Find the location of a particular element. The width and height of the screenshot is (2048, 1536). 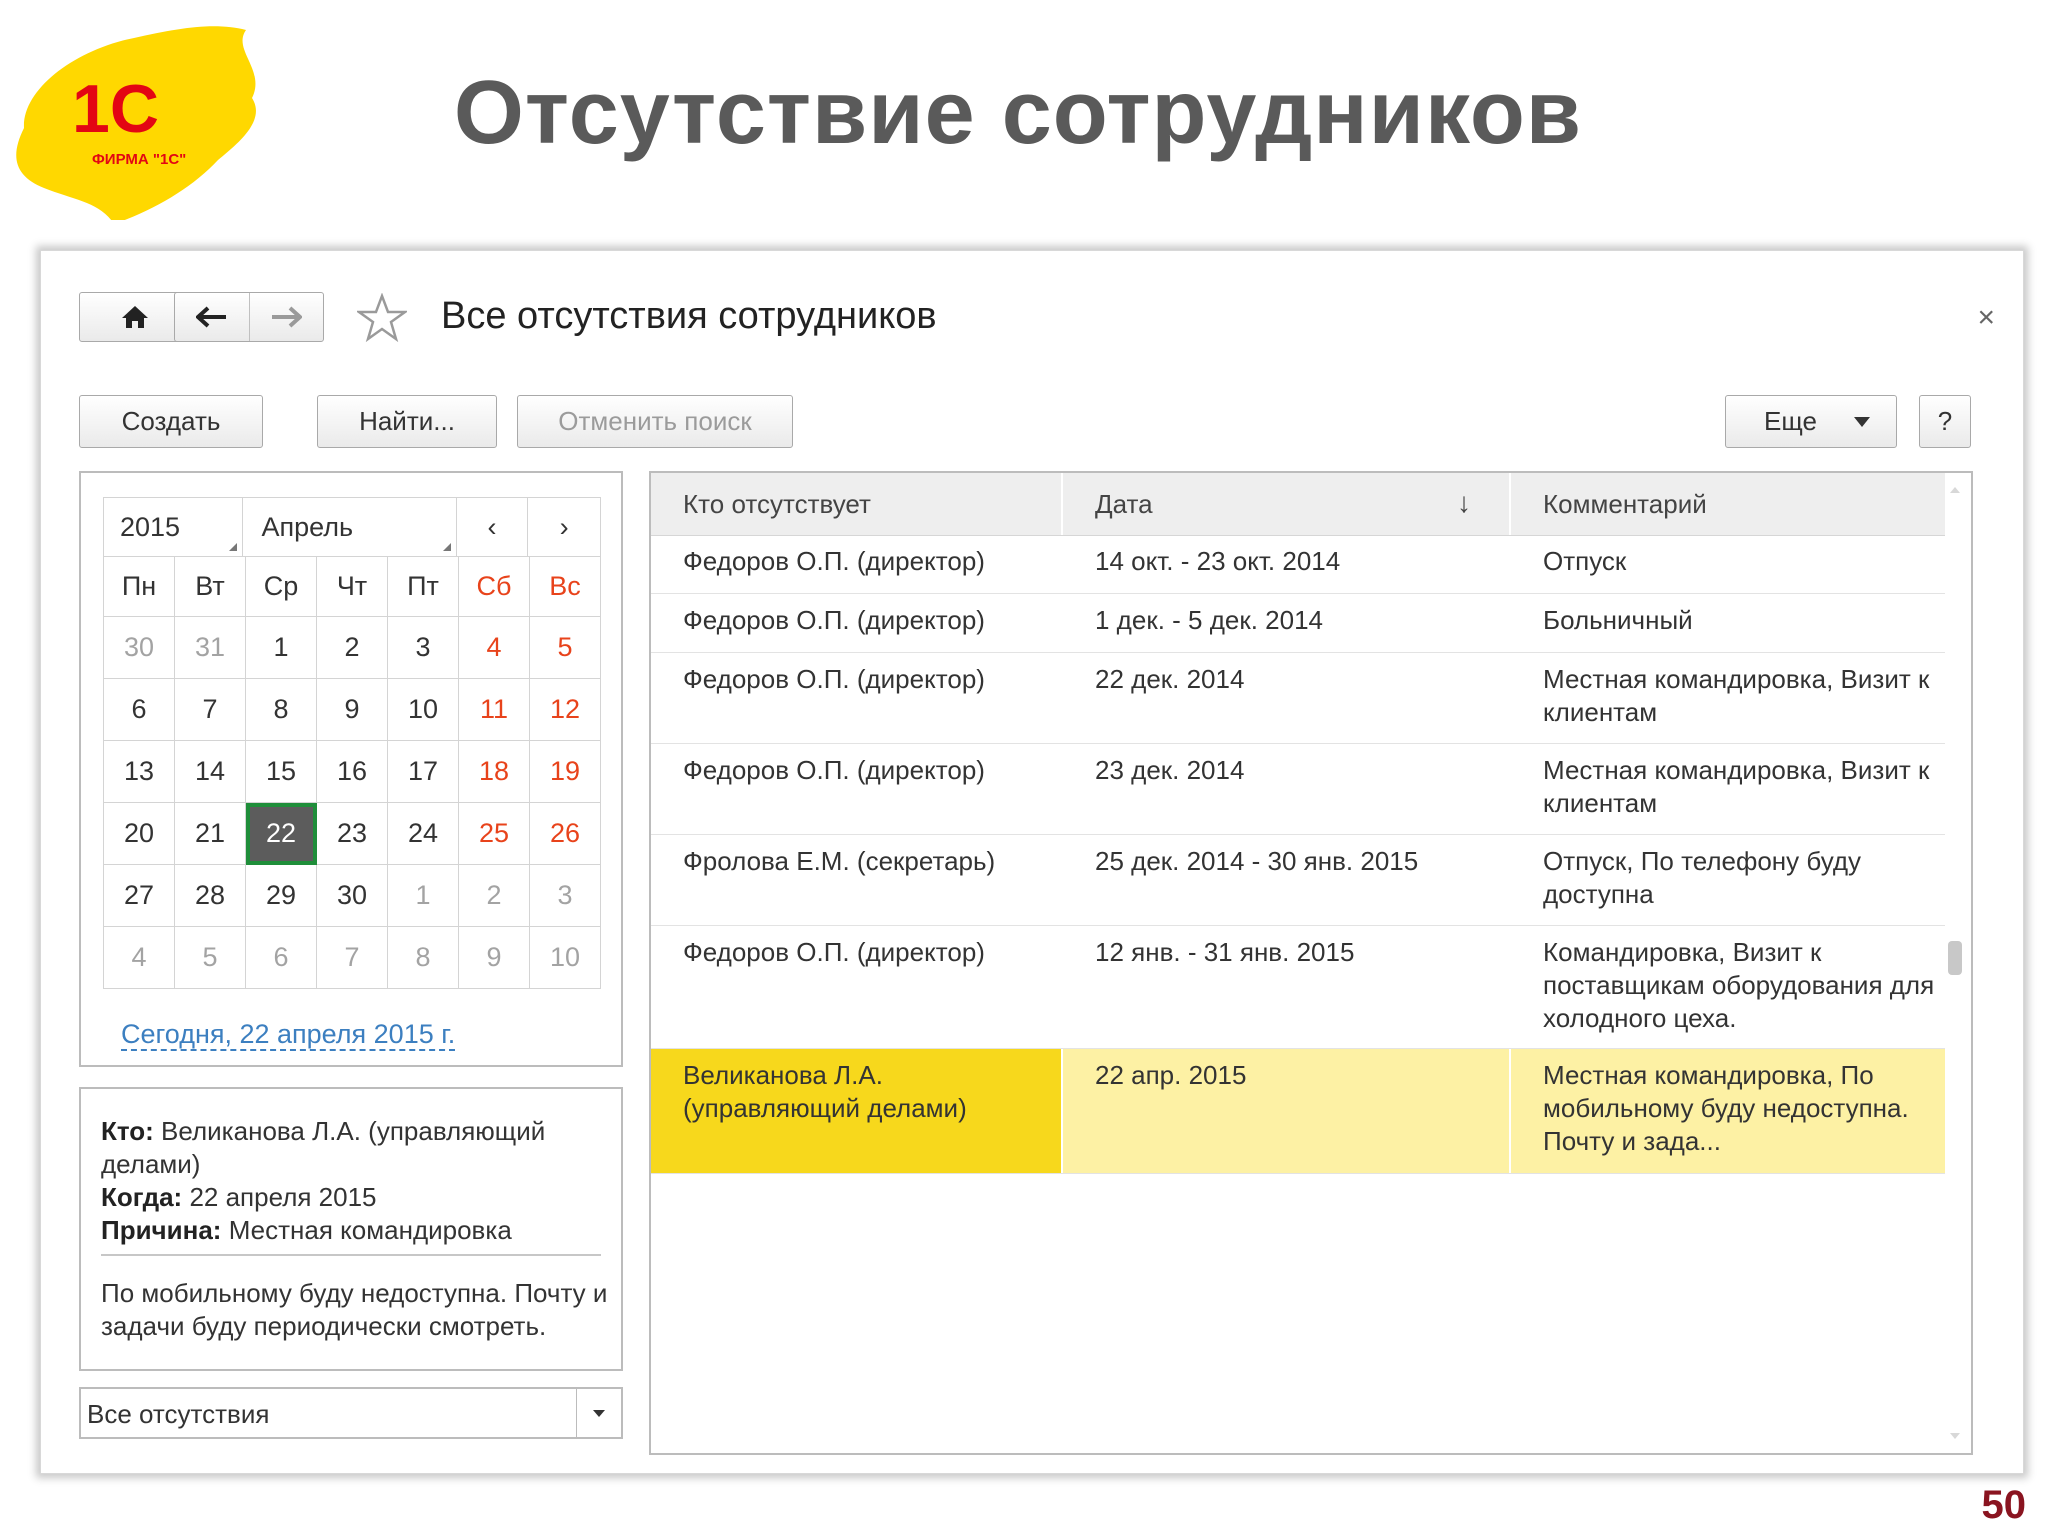

today-link: Сегодня, 22 апреля 2015 г. is located at coordinates (288, 1035).